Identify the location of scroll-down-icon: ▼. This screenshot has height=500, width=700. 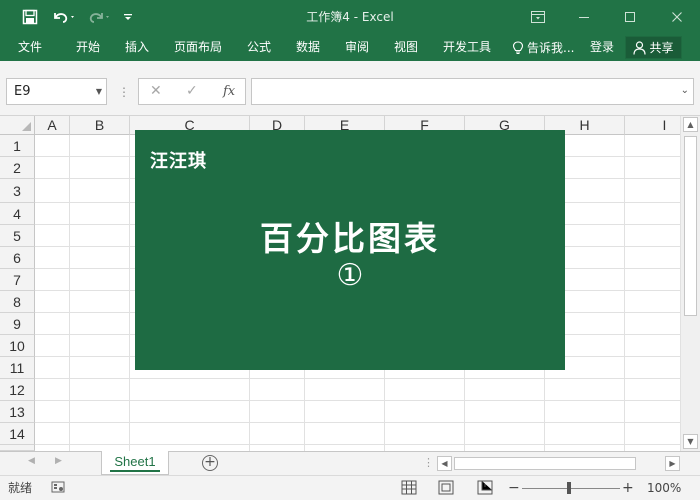
(690, 441).